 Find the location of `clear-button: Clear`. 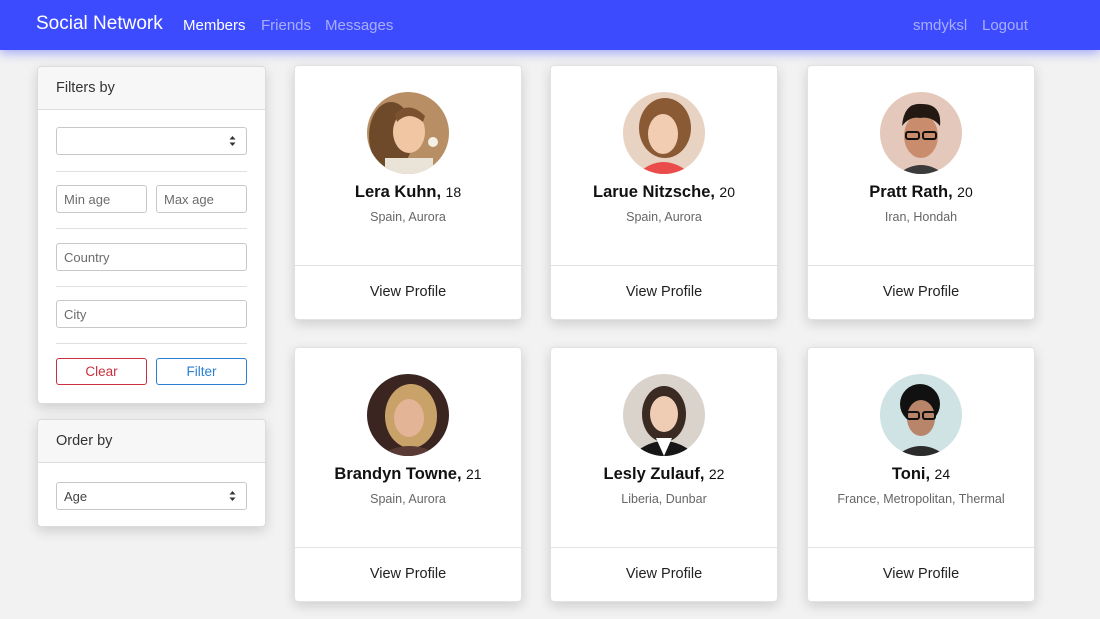

clear-button: Clear is located at coordinates (101, 371).